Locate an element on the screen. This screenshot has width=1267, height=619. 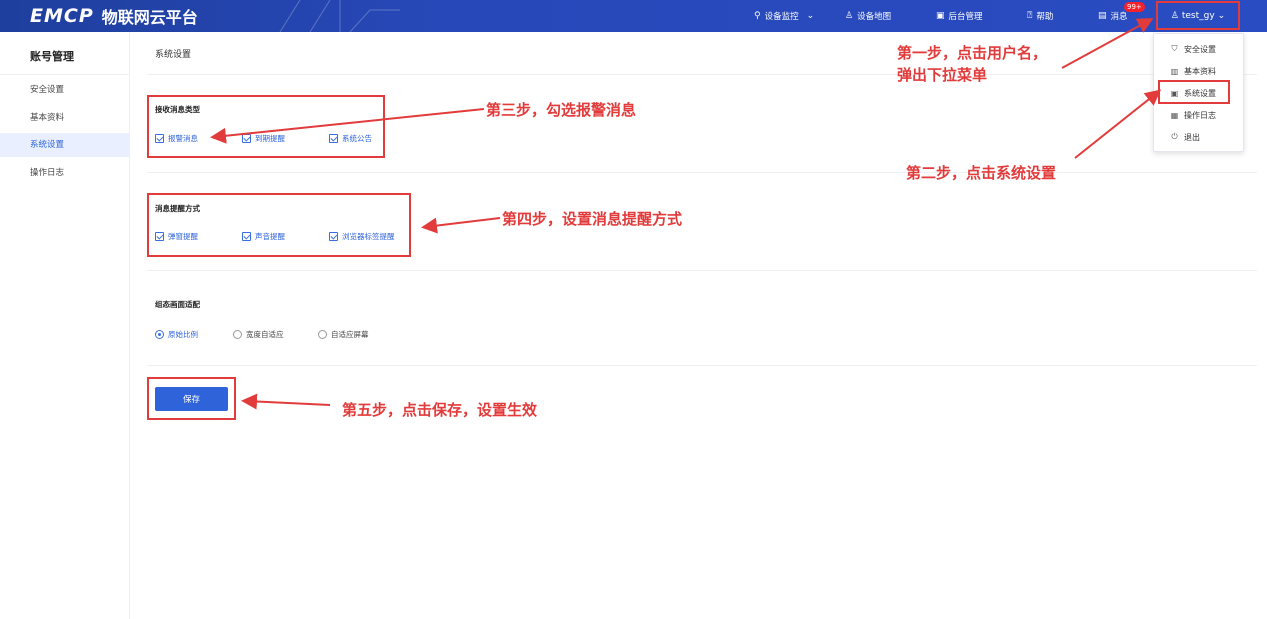
menu-item-label: 操作日志 is located at coordinates (1200, 115).